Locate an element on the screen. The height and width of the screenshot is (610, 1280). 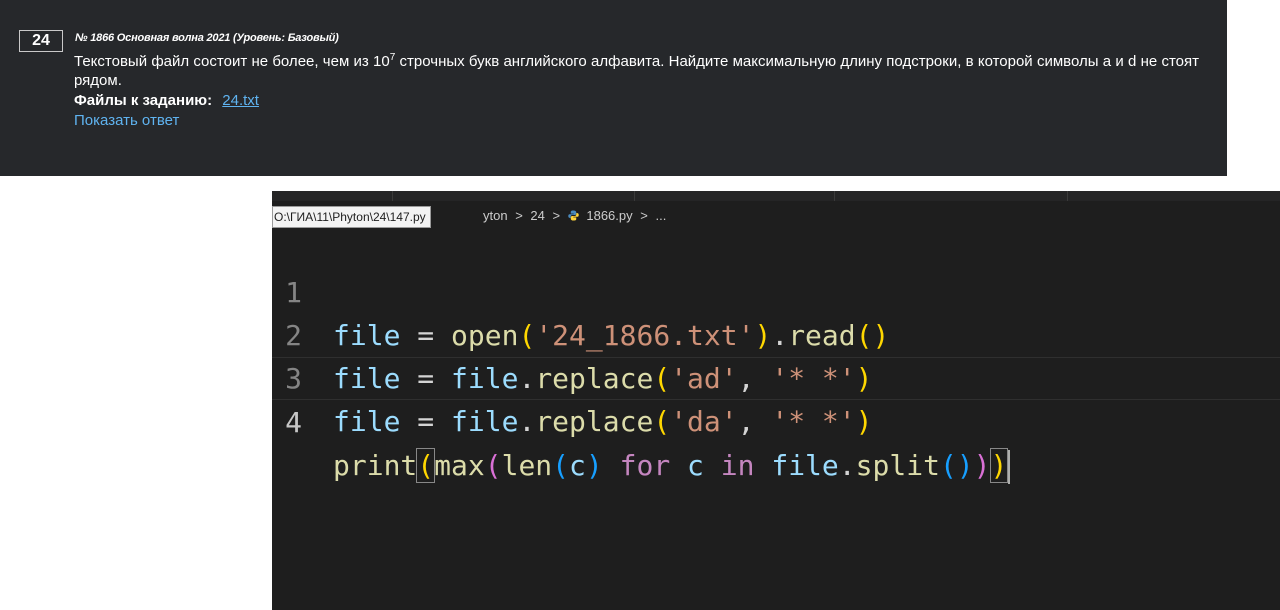
editor-tab-strip is located at coordinates (776, 196).